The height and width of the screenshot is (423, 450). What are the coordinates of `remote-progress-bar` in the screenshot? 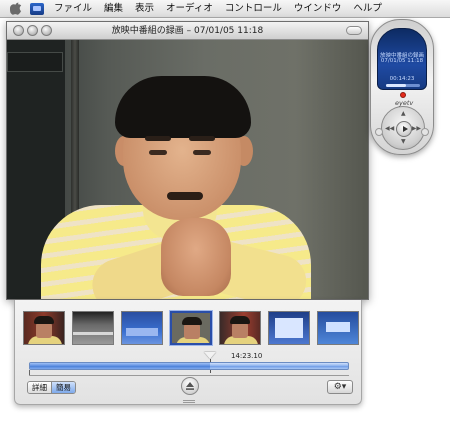 It's located at (403, 85).